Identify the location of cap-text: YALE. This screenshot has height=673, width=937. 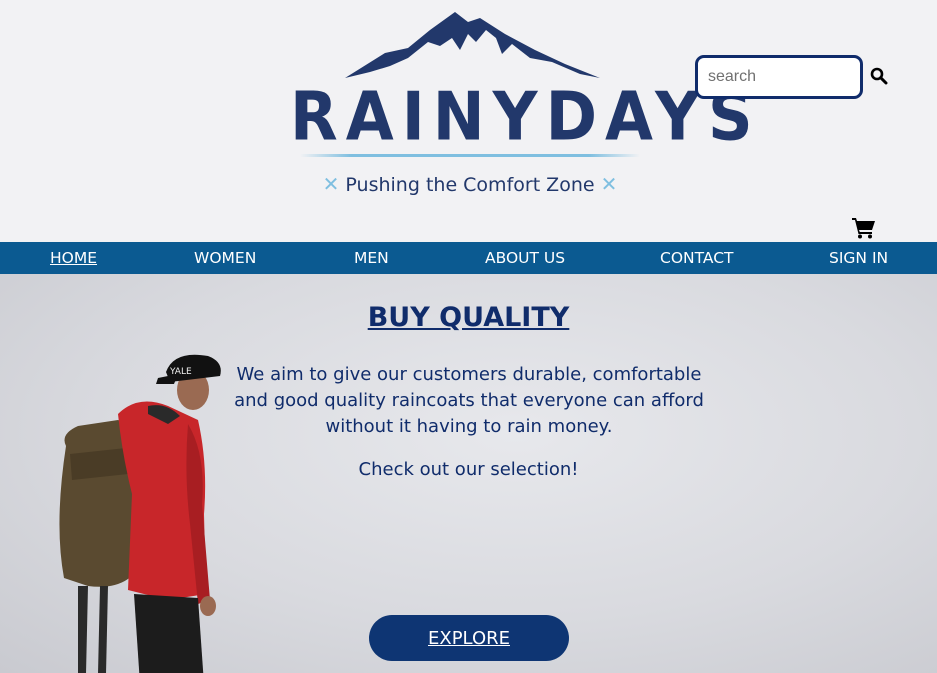
(180, 372).